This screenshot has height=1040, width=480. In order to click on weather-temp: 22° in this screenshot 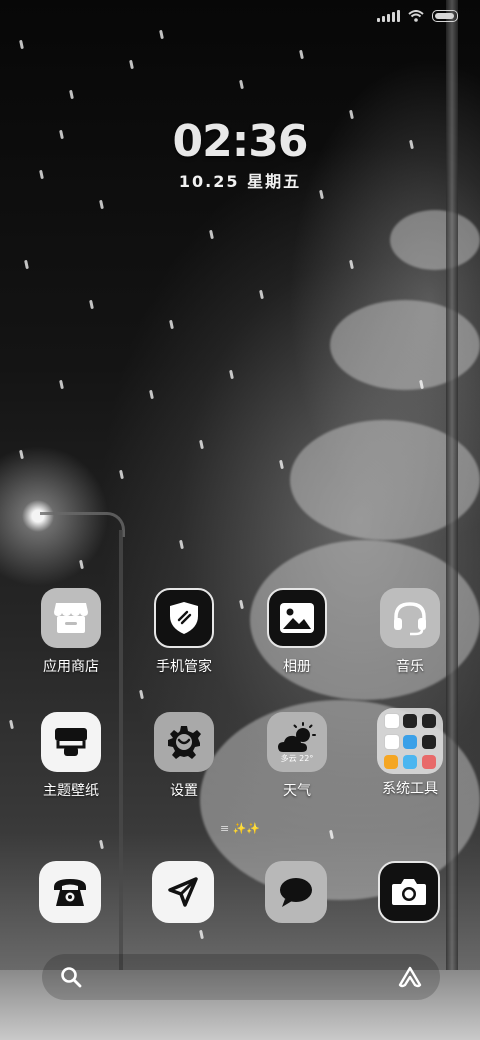, I will do `click(306, 758)`.